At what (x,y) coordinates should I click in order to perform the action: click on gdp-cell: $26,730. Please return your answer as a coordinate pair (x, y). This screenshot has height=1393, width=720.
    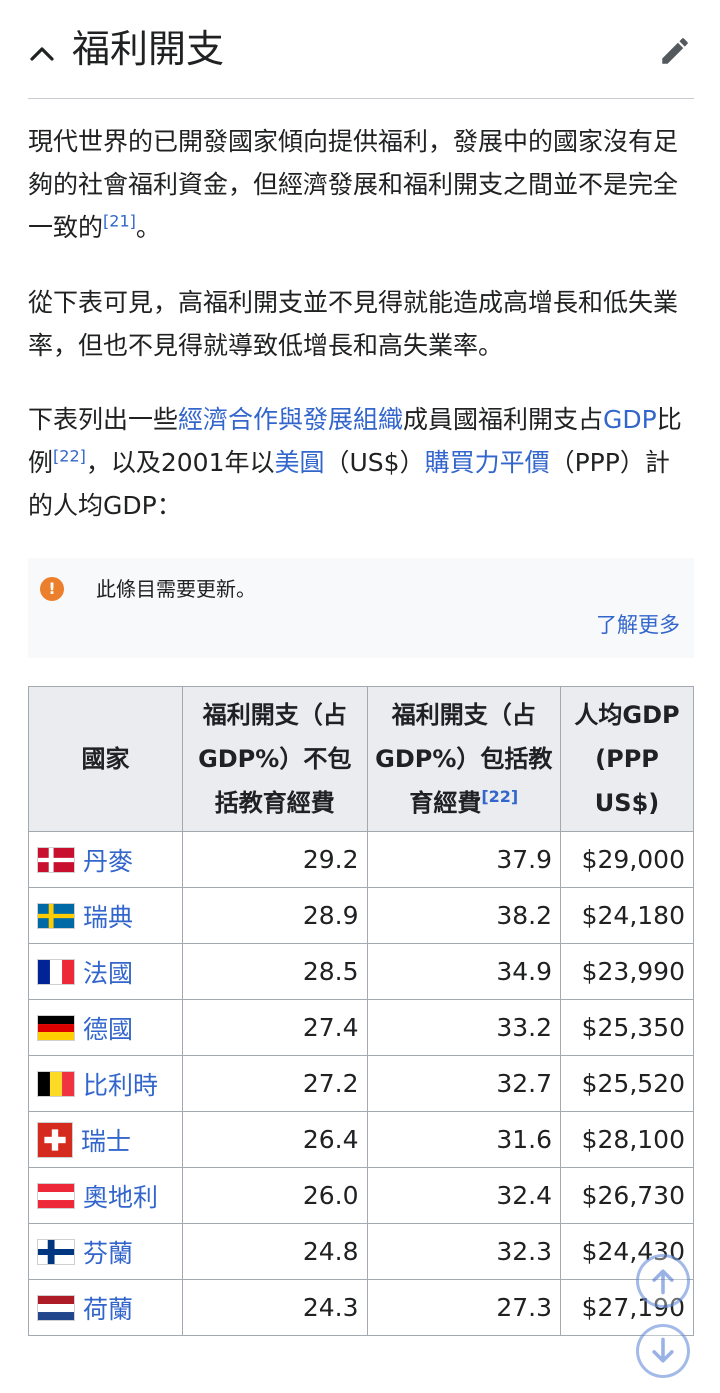
    Looking at the image, I should click on (627, 1195).